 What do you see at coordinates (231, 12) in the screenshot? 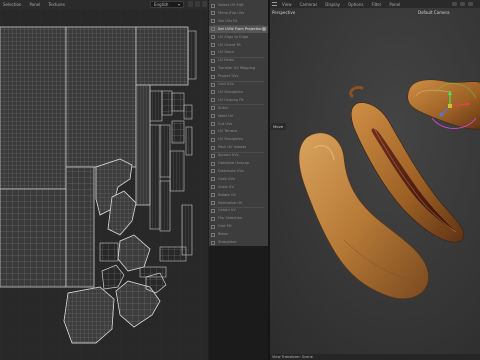
I see `operator-label: Mirror/Flip UVs` at bounding box center [231, 12].